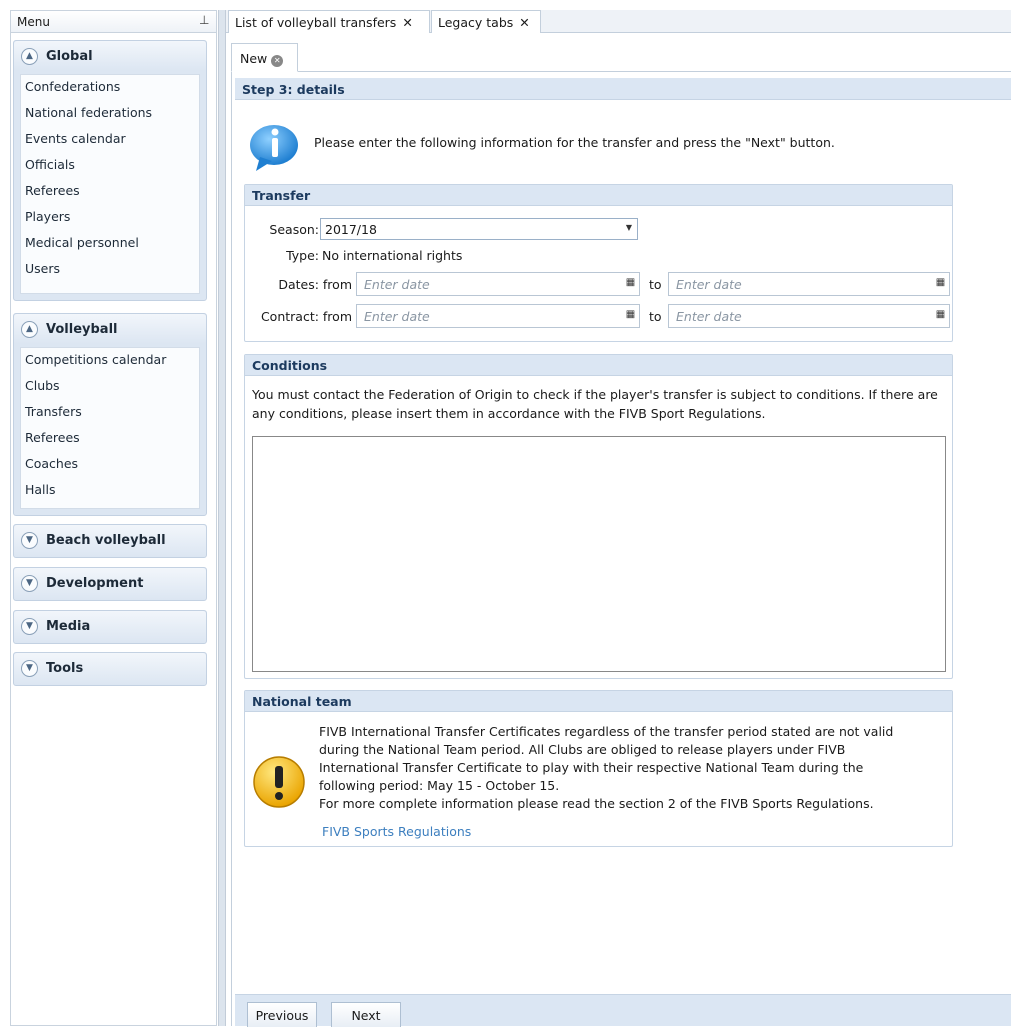 This screenshot has height=1027, width=1011. What do you see at coordinates (264, 57) in the screenshot?
I see `tab-new: New ✕` at bounding box center [264, 57].